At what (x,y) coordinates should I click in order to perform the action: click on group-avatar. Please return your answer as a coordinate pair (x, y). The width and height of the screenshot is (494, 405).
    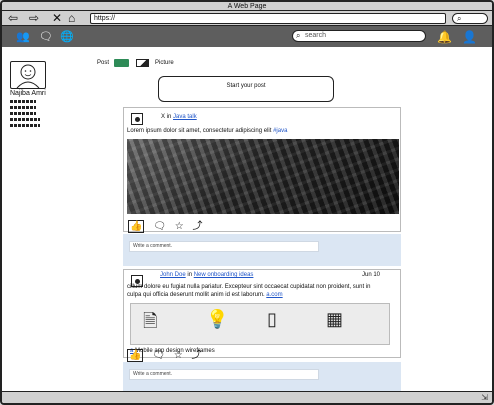
    Looking at the image, I should click on (137, 119).